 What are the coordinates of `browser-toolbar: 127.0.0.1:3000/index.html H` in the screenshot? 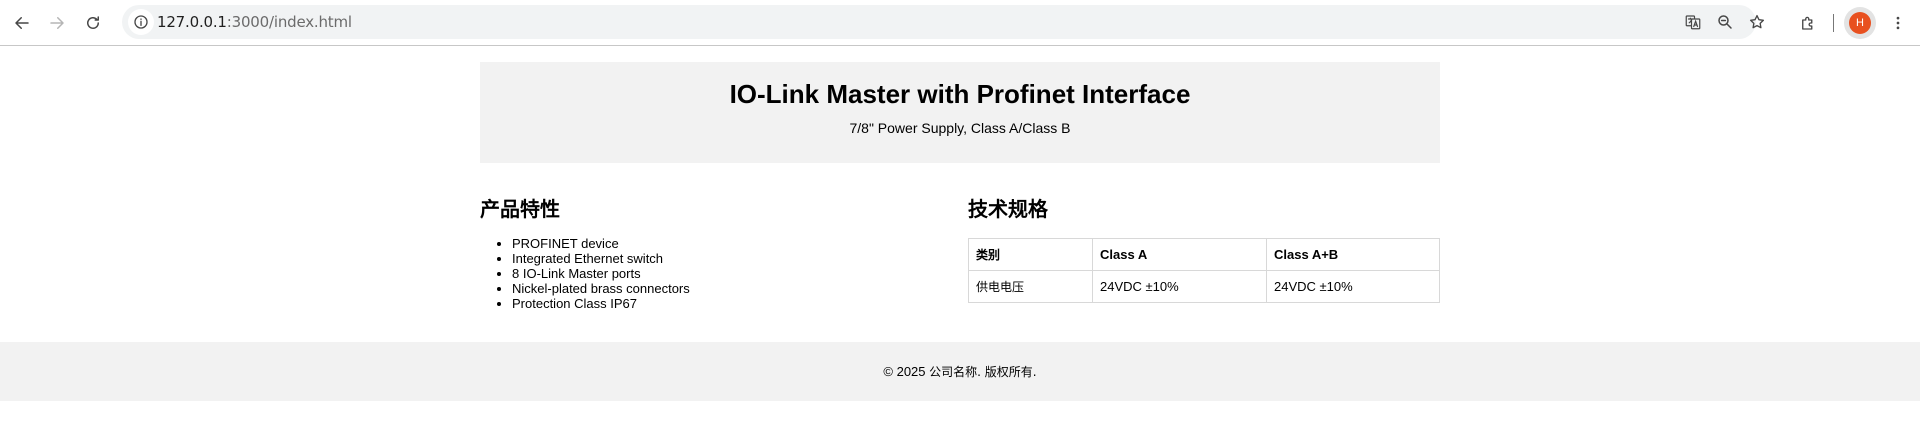 It's located at (960, 23).